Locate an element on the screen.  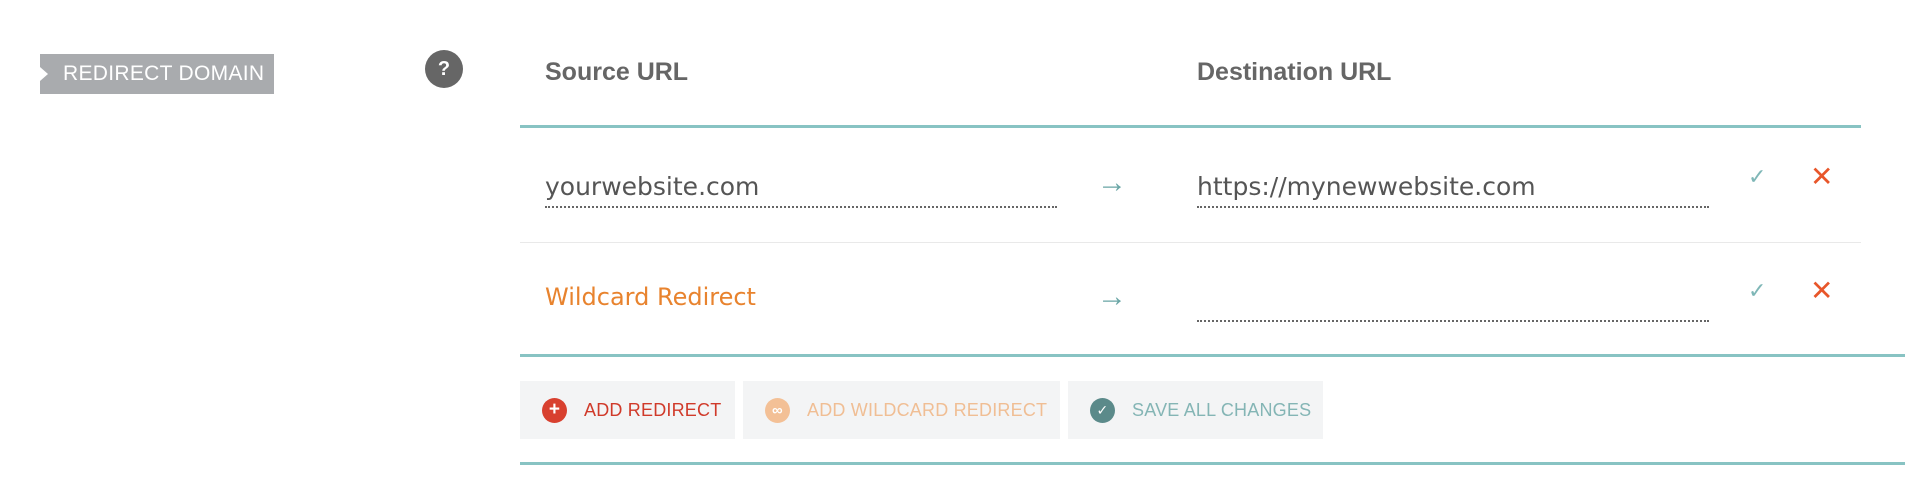
add-wildcard-redirect-button: ∞ ADD WILDCARD REDIRECT is located at coordinates (901, 410).